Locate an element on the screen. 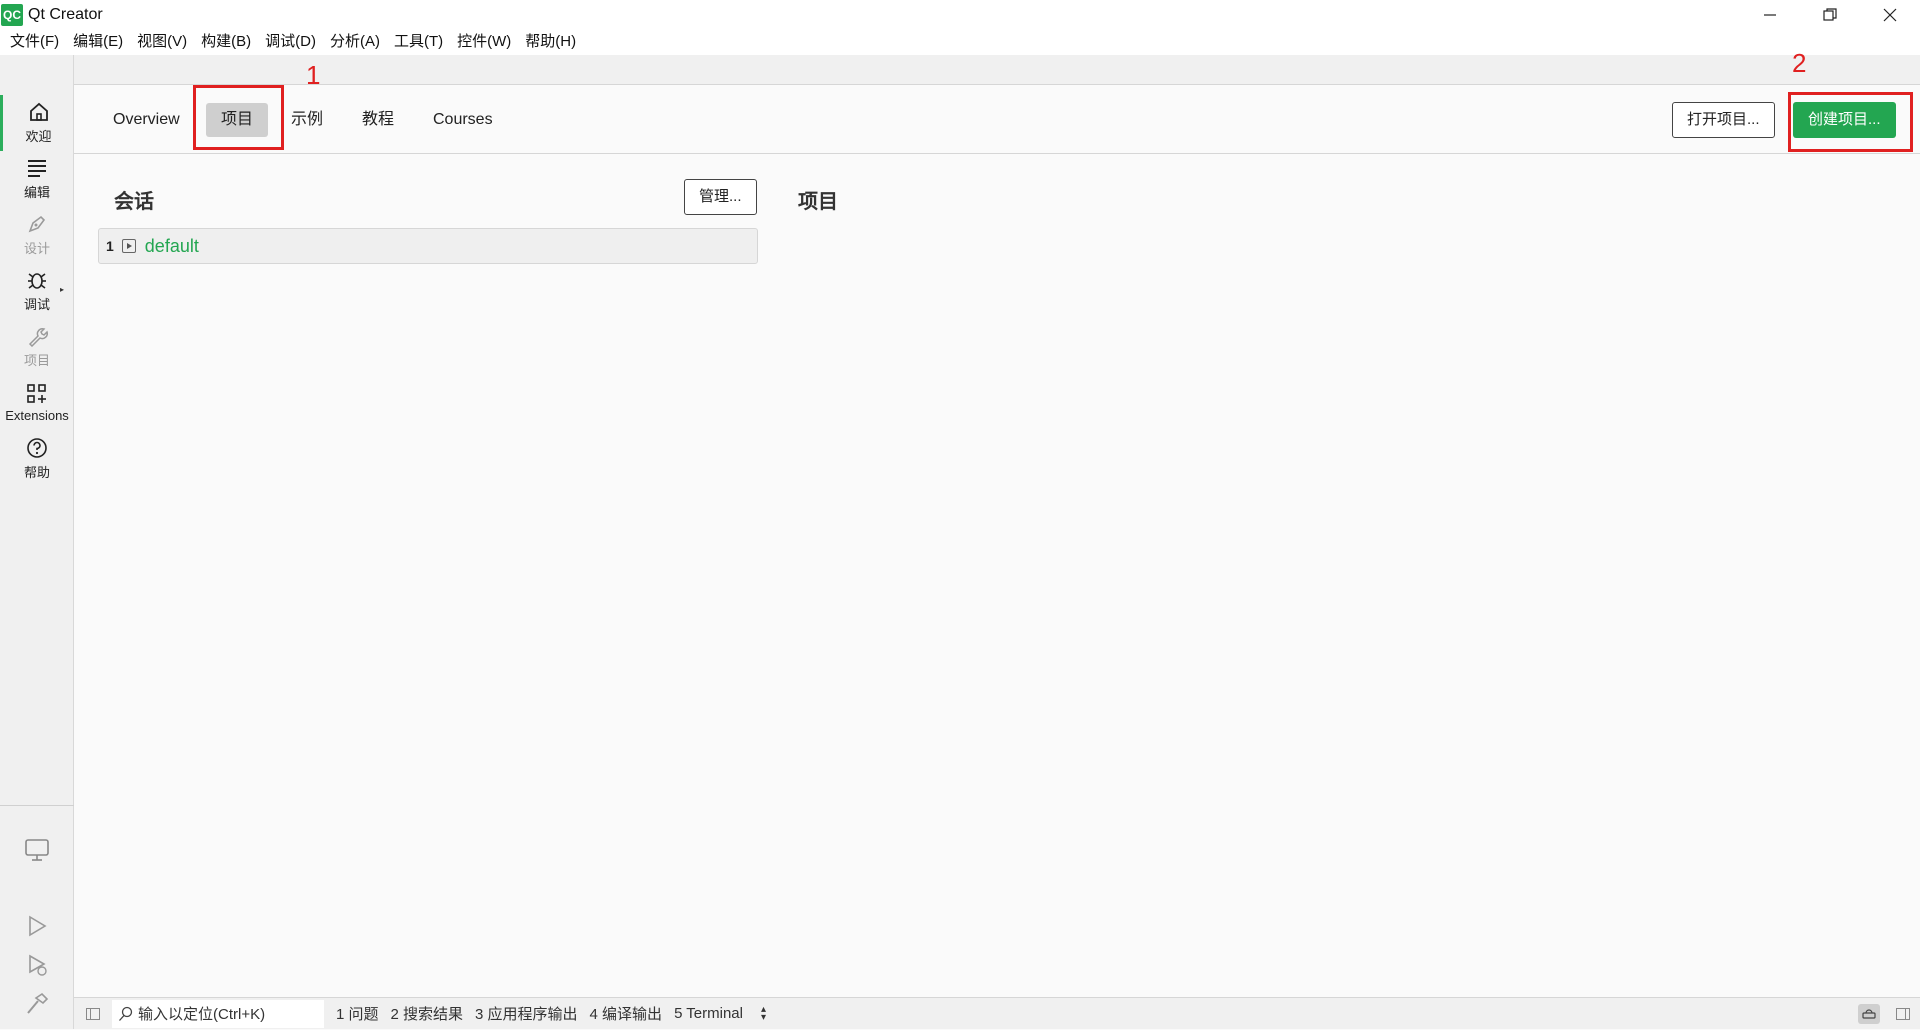  sidebar-toggle-icon is located at coordinates (93, 1013).